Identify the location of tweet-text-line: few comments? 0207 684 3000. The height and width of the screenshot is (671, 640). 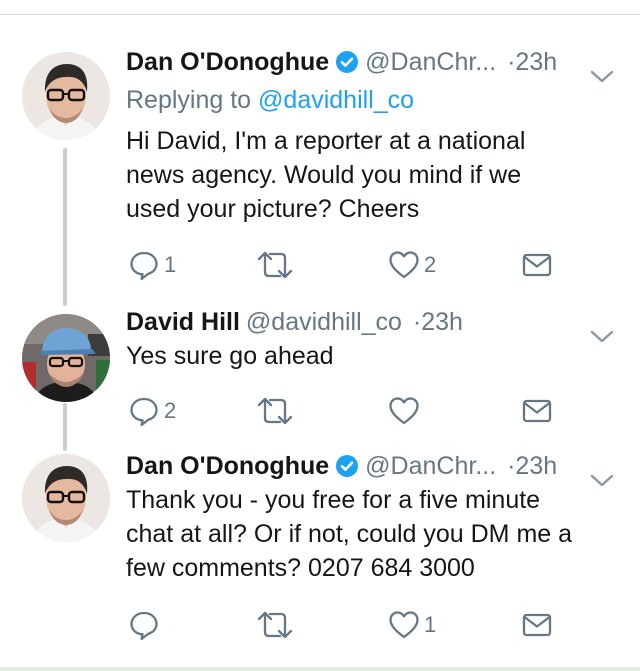
(300, 568).